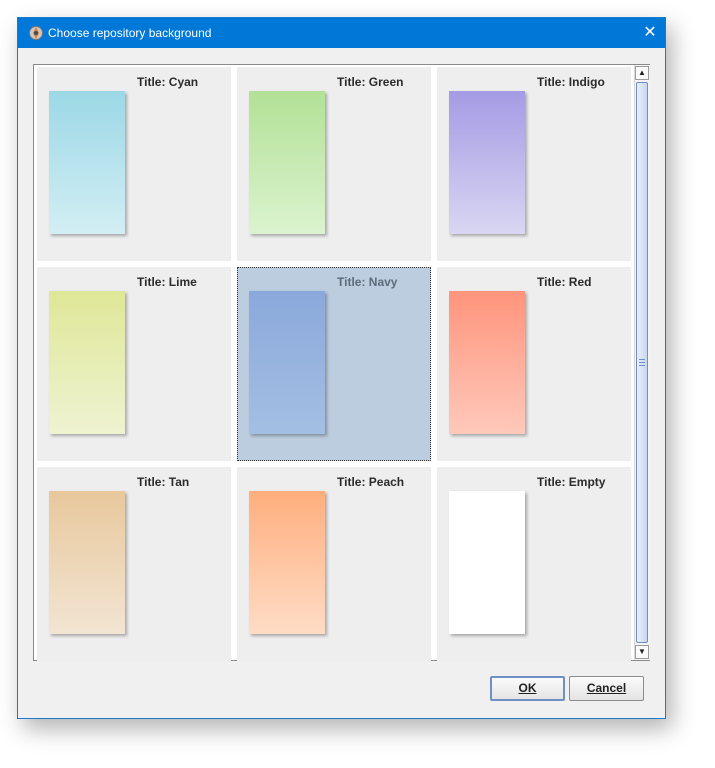  I want to click on background-option: Title: Empty, so click(534, 564).